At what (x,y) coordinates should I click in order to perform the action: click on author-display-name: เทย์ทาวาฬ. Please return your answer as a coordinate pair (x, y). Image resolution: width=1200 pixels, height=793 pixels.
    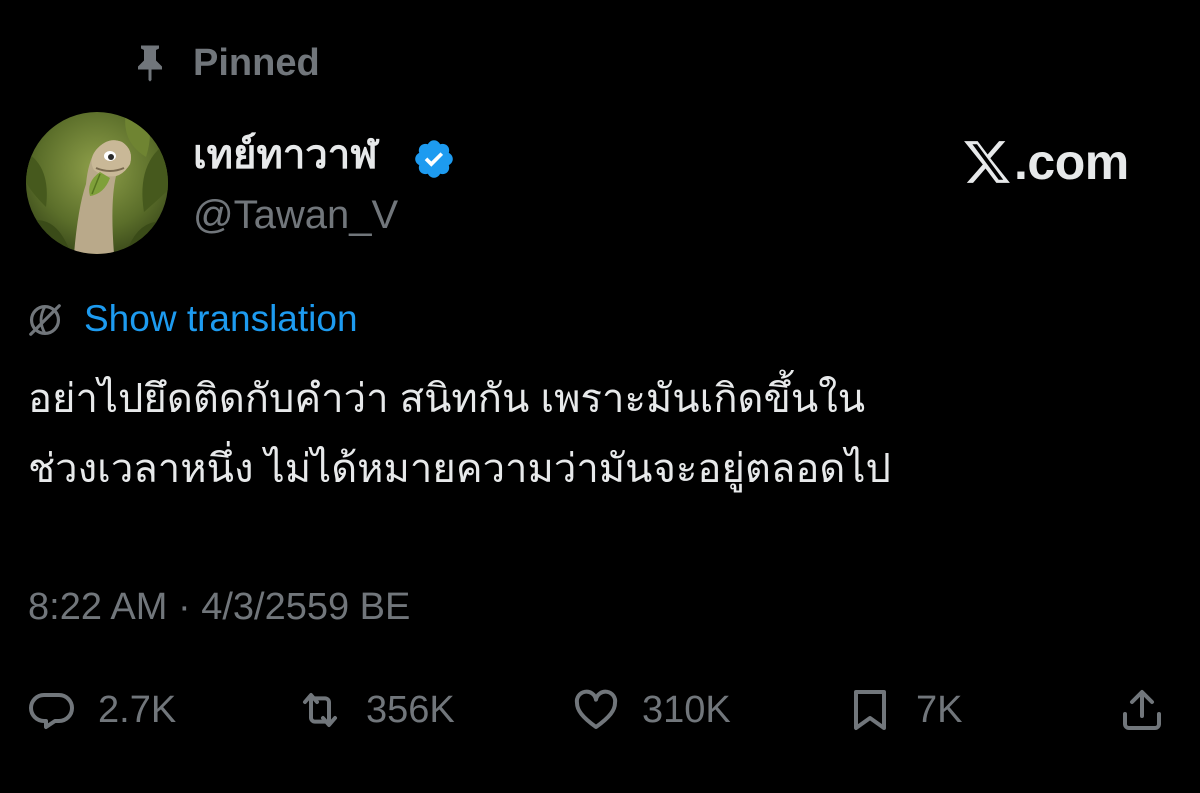
    Looking at the image, I should click on (285, 155).